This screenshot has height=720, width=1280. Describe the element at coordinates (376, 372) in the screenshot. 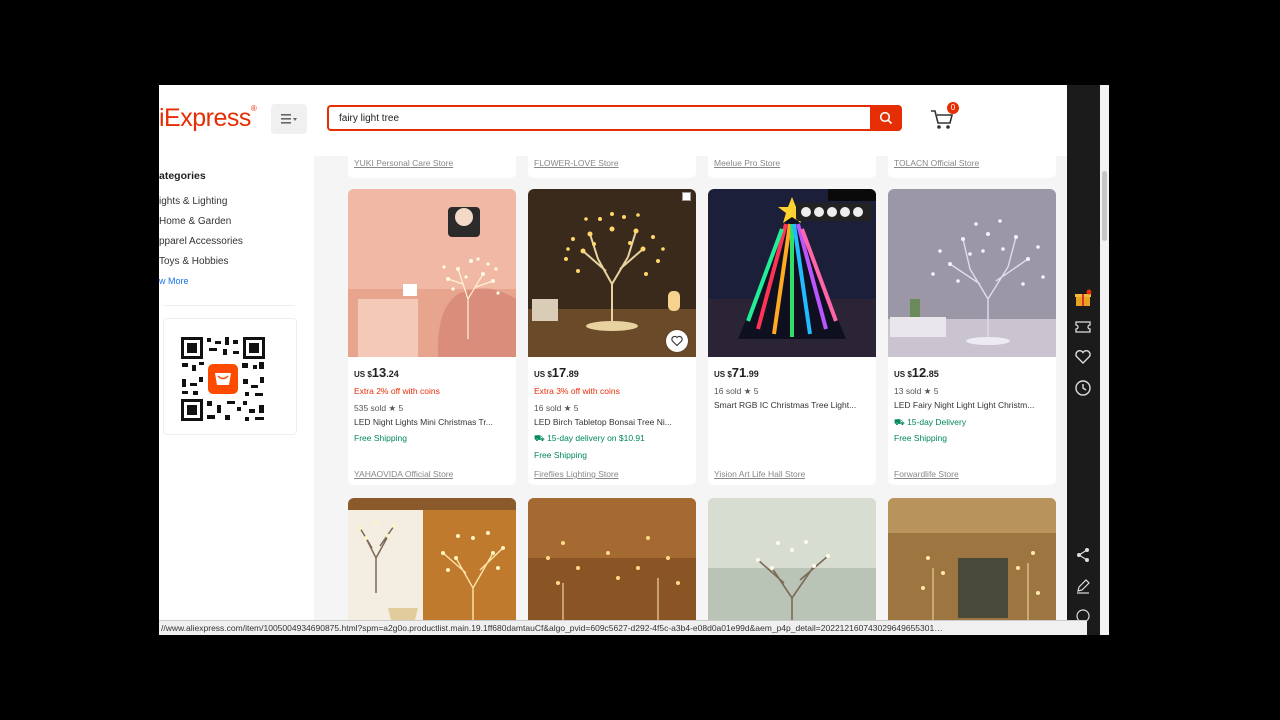

I see `product-price: US $13.24` at that location.